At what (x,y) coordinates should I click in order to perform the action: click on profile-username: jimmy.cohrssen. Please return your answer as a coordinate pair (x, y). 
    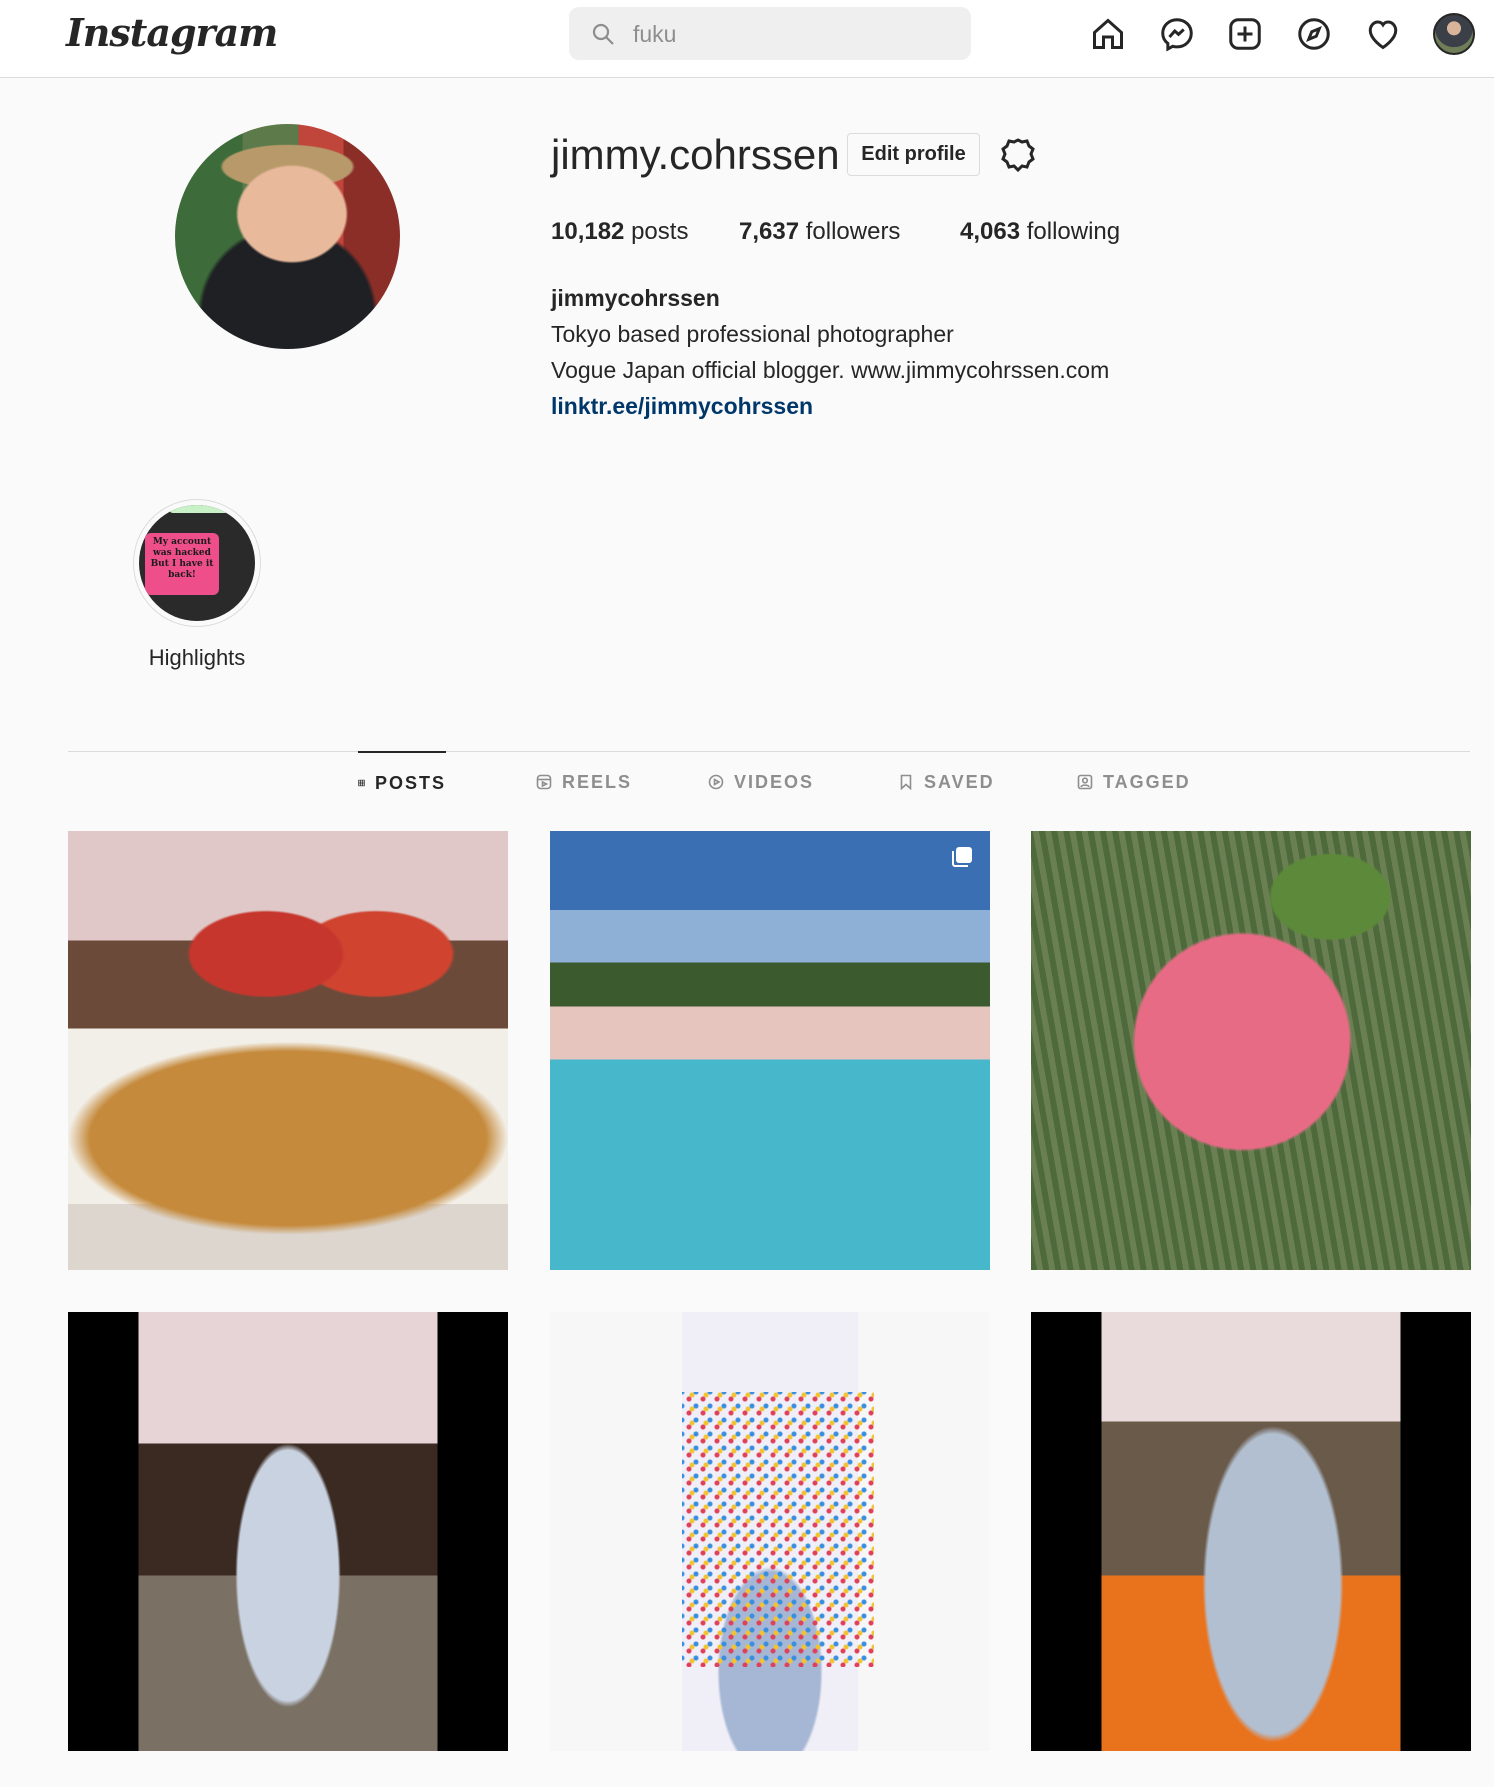
    Looking at the image, I should click on (695, 154).